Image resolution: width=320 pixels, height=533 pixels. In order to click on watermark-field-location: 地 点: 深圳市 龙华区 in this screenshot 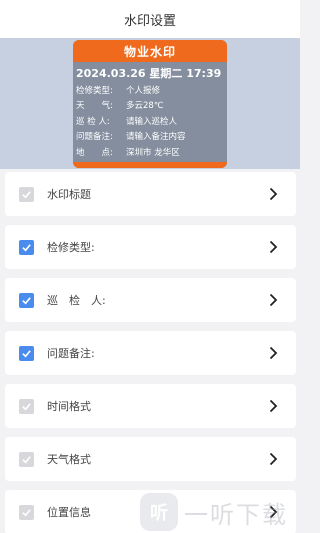, I will do `click(150, 152)`.